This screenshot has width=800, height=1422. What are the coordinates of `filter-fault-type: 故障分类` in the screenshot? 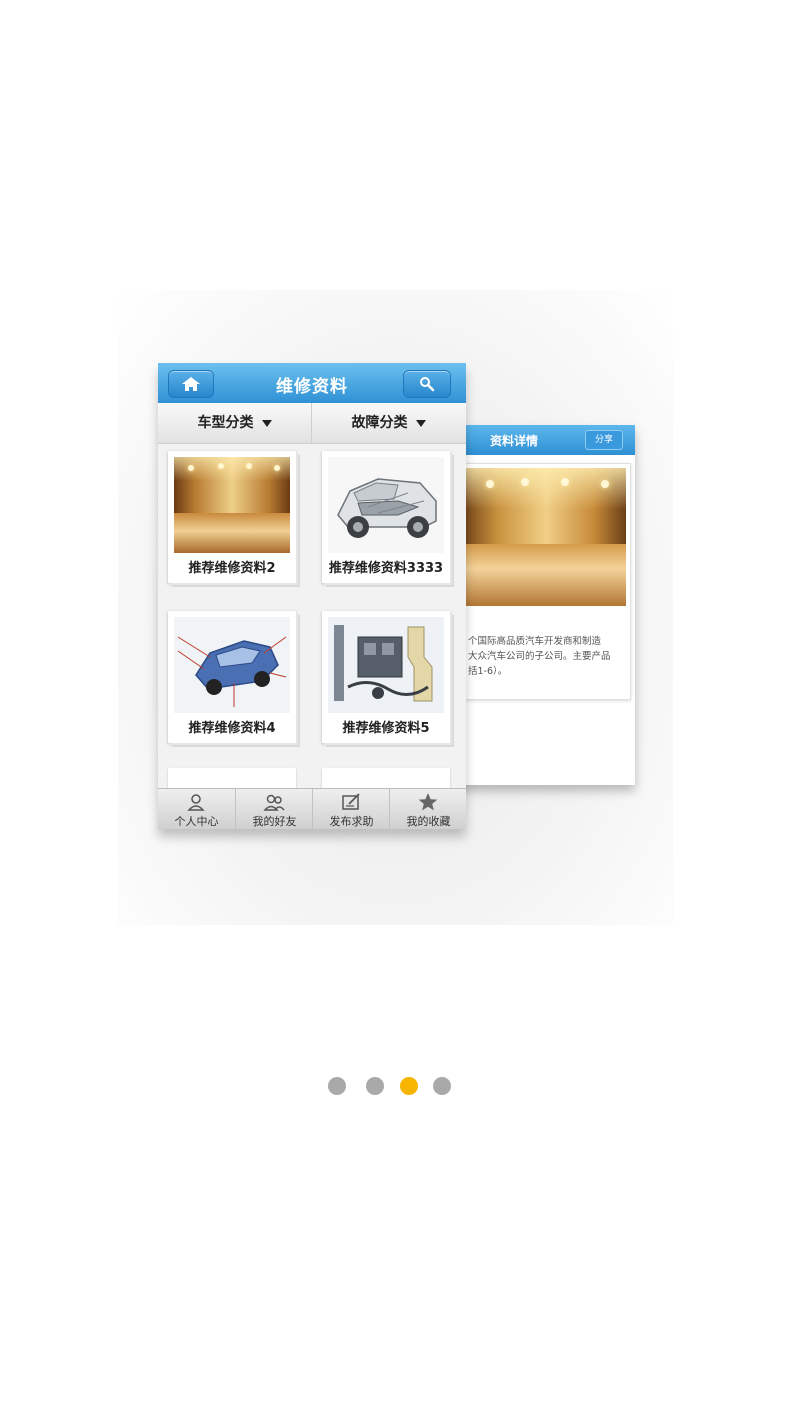 It's located at (388, 423).